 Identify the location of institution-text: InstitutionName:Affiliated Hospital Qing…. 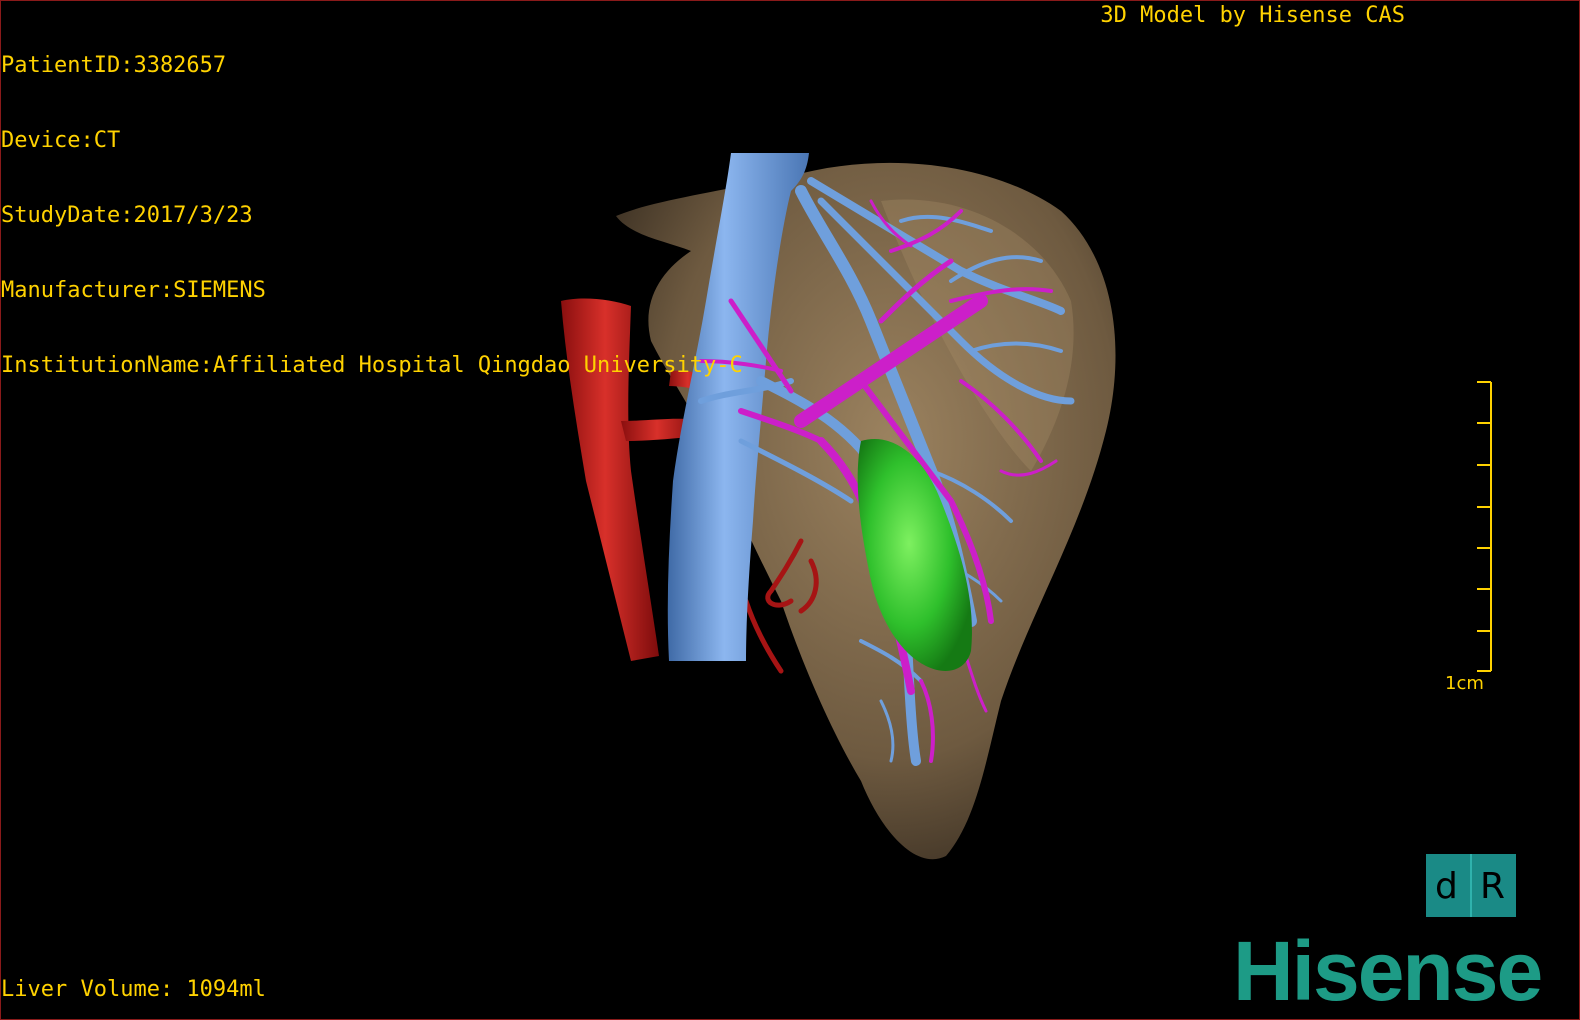
(372, 365).